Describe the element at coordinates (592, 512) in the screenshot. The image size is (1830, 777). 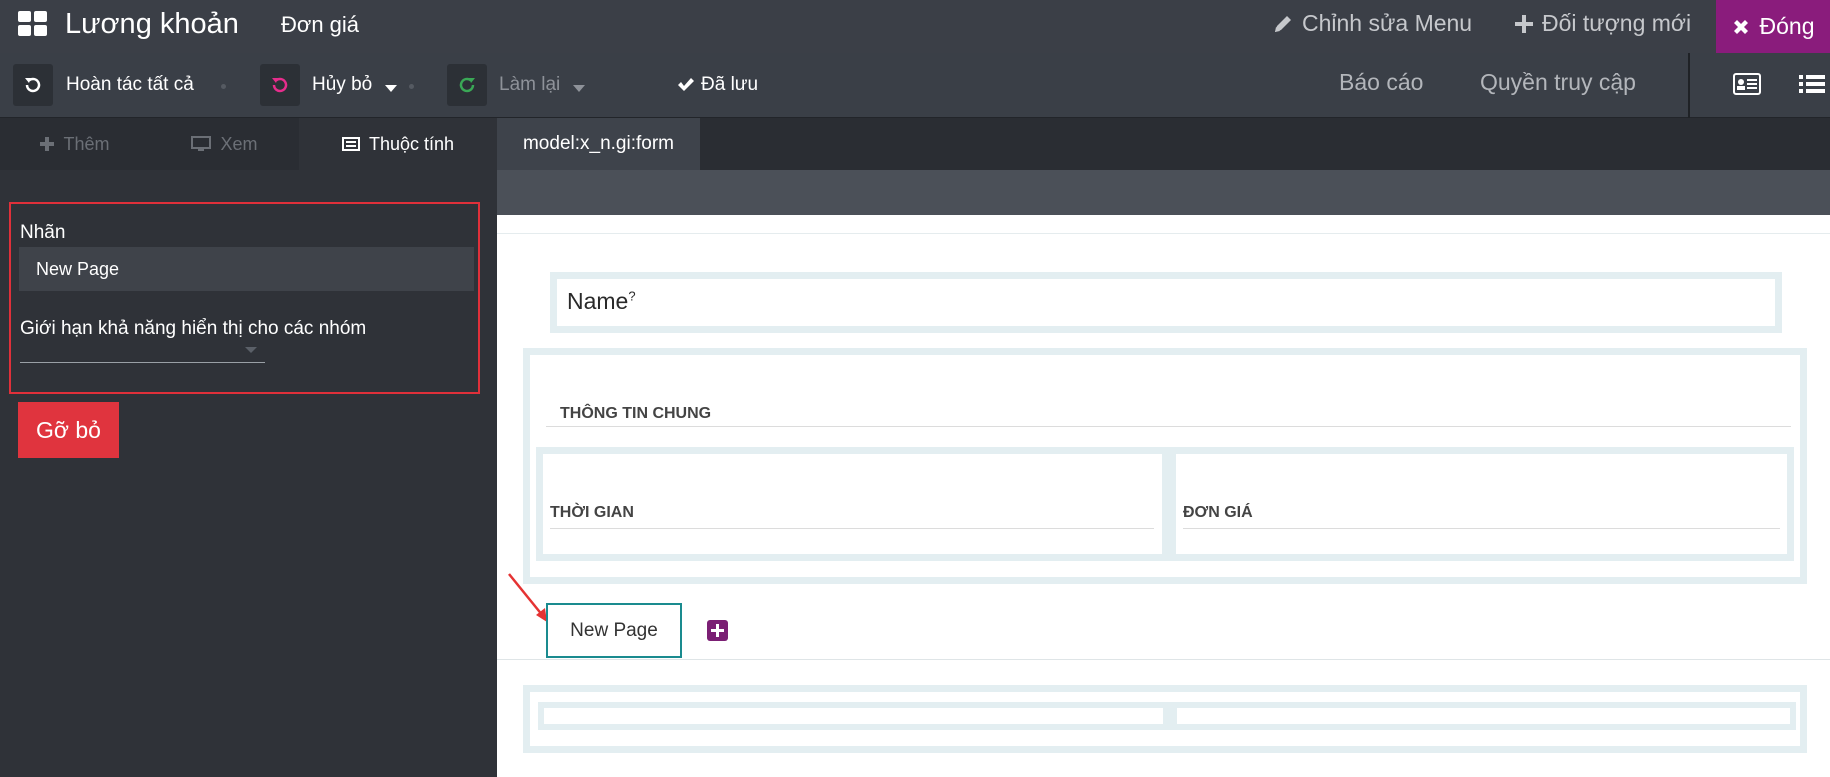
I see `col-title-time: THỜI GIAN` at that location.